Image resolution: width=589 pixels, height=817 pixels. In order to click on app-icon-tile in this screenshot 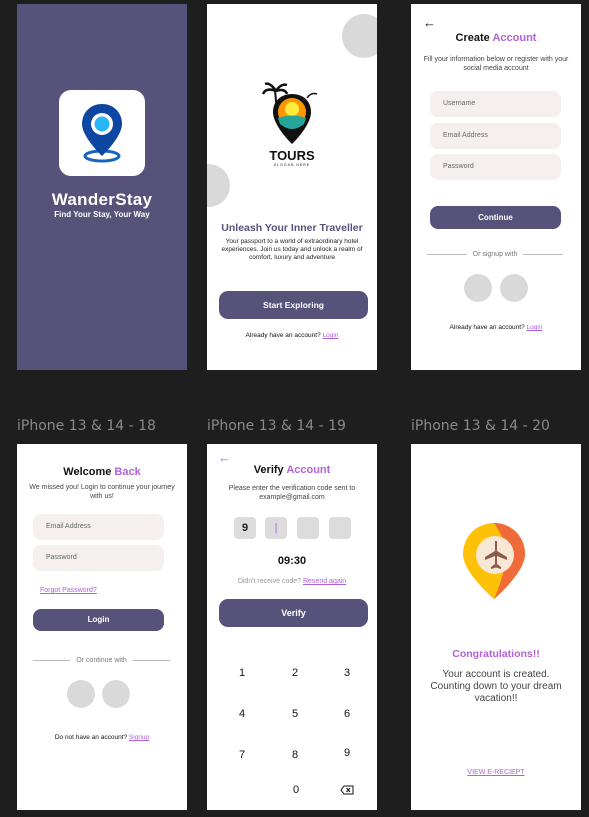, I will do `click(102, 133)`.